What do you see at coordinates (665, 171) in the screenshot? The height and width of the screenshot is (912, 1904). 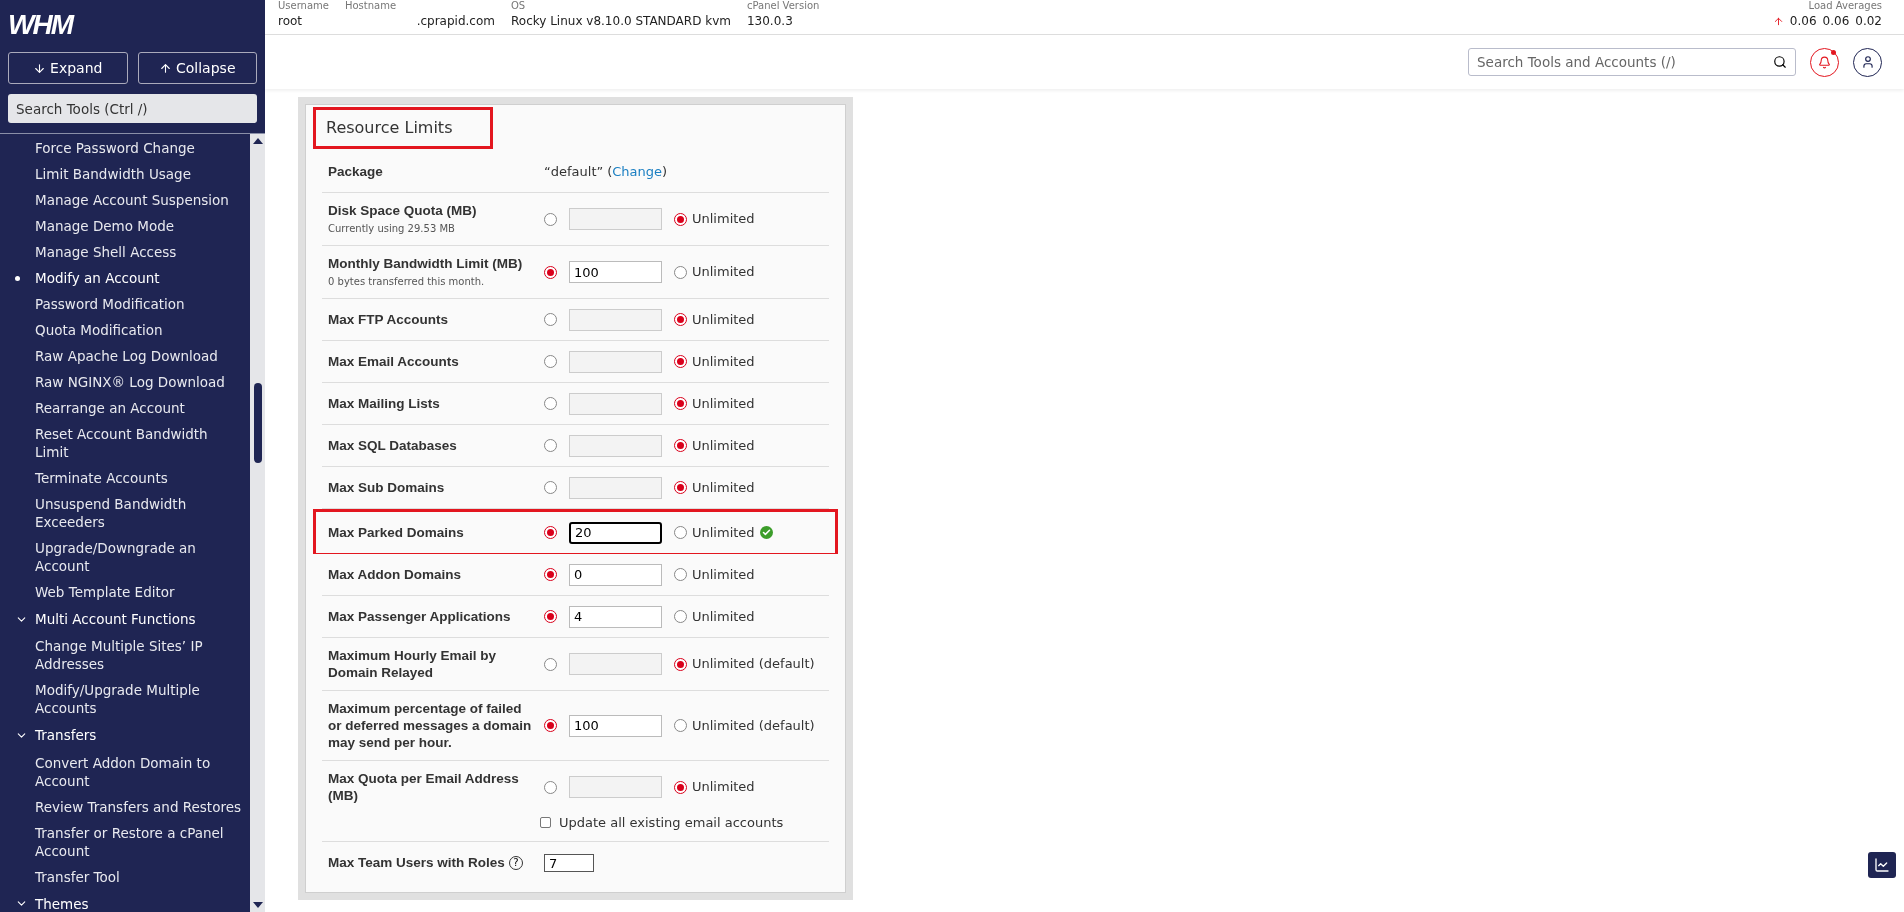 I see `parenthesis: )` at bounding box center [665, 171].